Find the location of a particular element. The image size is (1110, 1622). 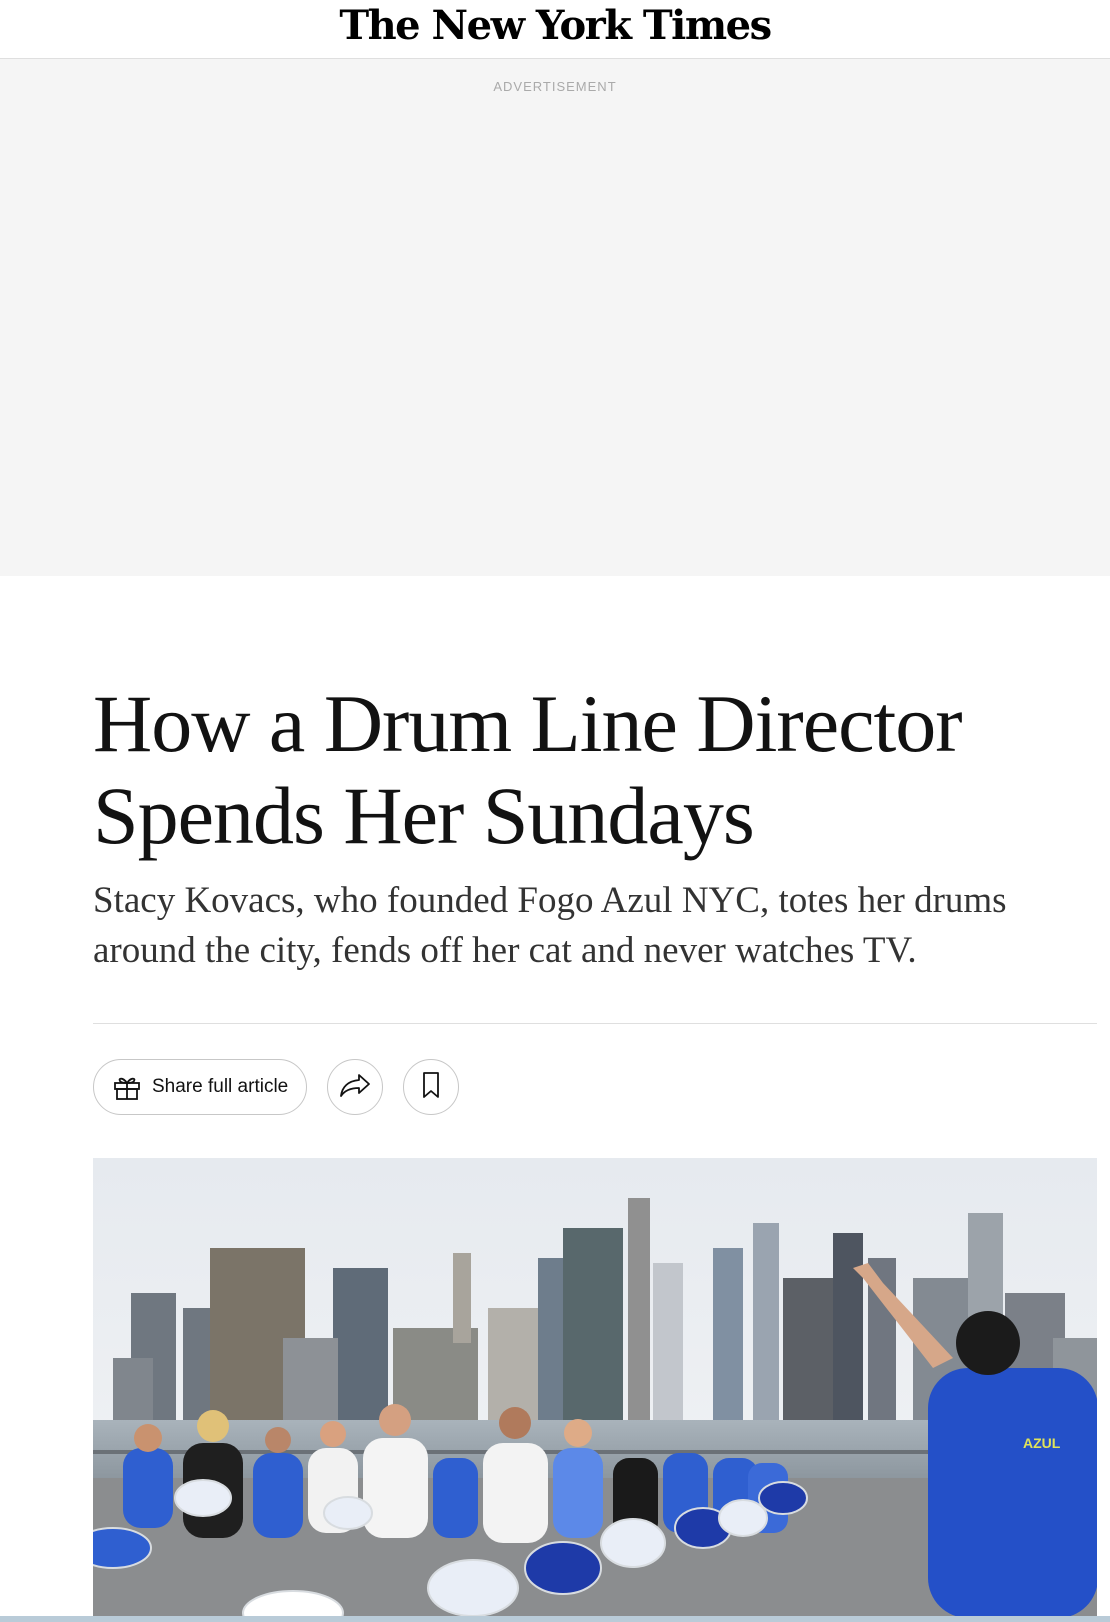

headline-line-2: Spends Her Sundays is located at coordinates (424, 815).